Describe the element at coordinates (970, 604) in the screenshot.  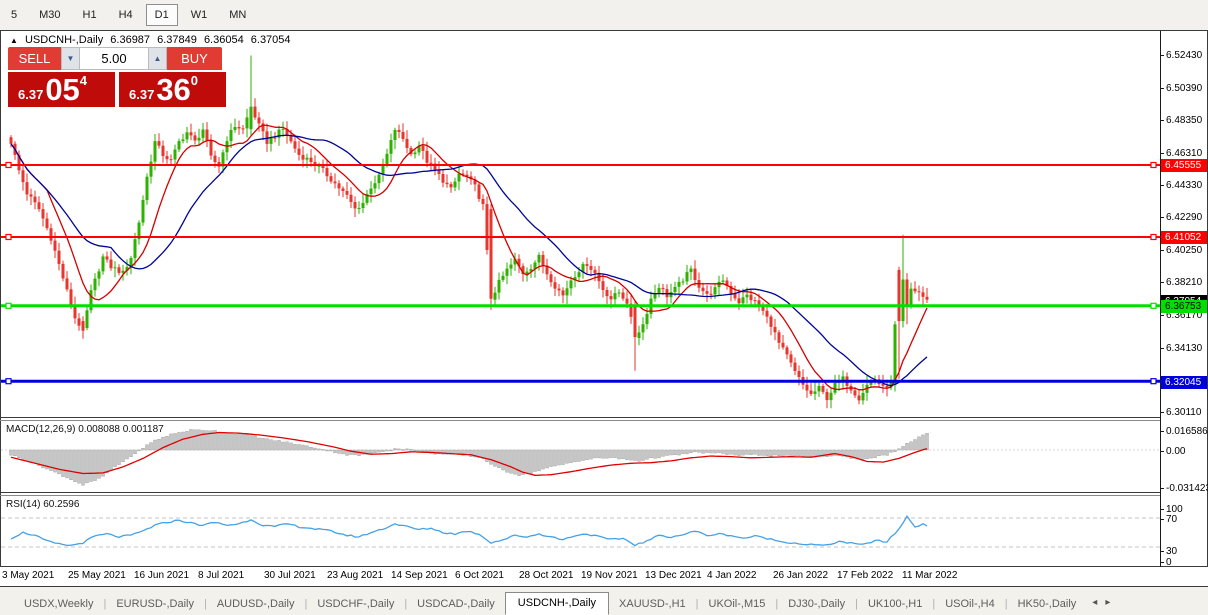
I see `chart-tab-usoil-: USOil-,H4` at that location.